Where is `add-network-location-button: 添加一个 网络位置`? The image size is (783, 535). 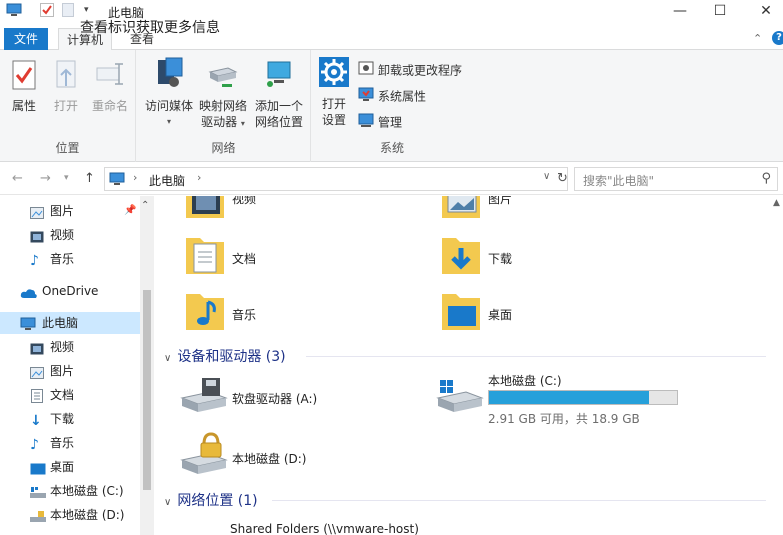 add-network-location-button: 添加一个 网络位置 is located at coordinates (279, 93).